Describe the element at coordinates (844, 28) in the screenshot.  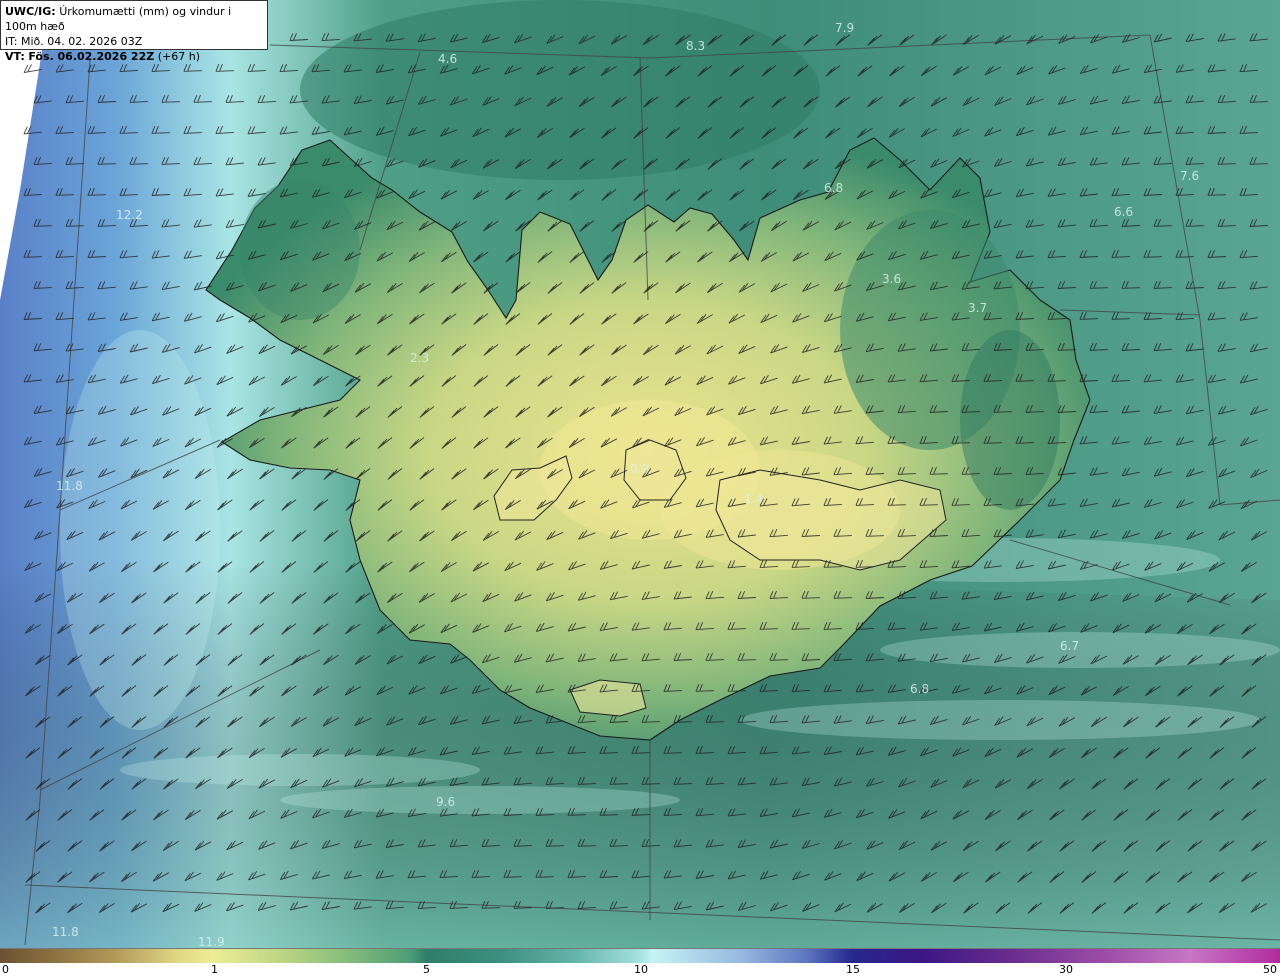
I see `value-label: 7.9` at that location.